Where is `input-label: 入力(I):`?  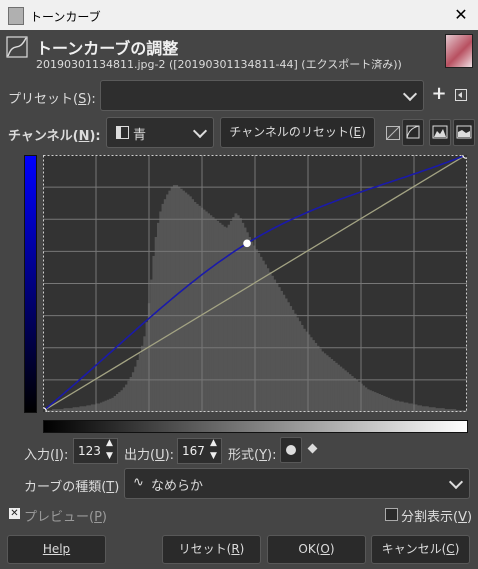 input-label: 入力(I): is located at coordinates (46, 455).